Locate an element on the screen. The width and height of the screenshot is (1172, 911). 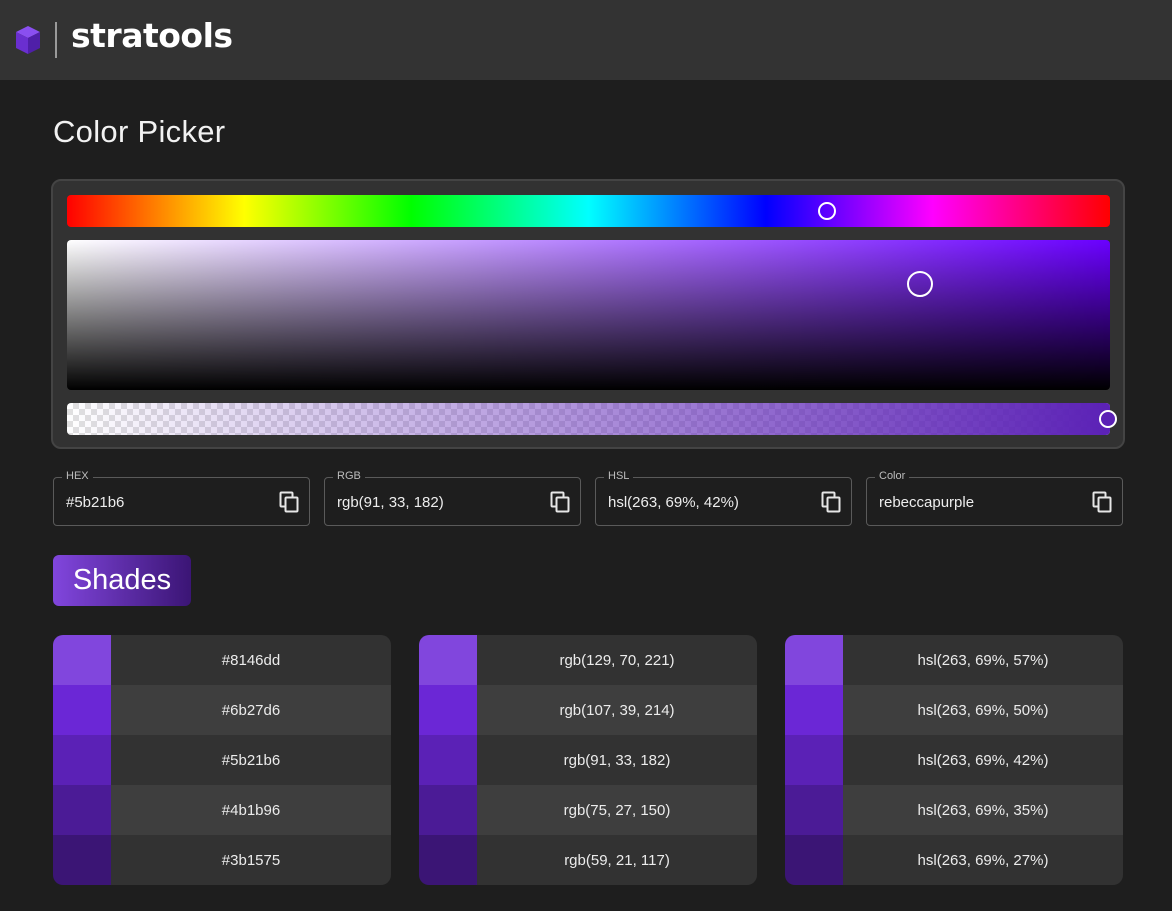
shades-button: Shades is located at coordinates (122, 580).